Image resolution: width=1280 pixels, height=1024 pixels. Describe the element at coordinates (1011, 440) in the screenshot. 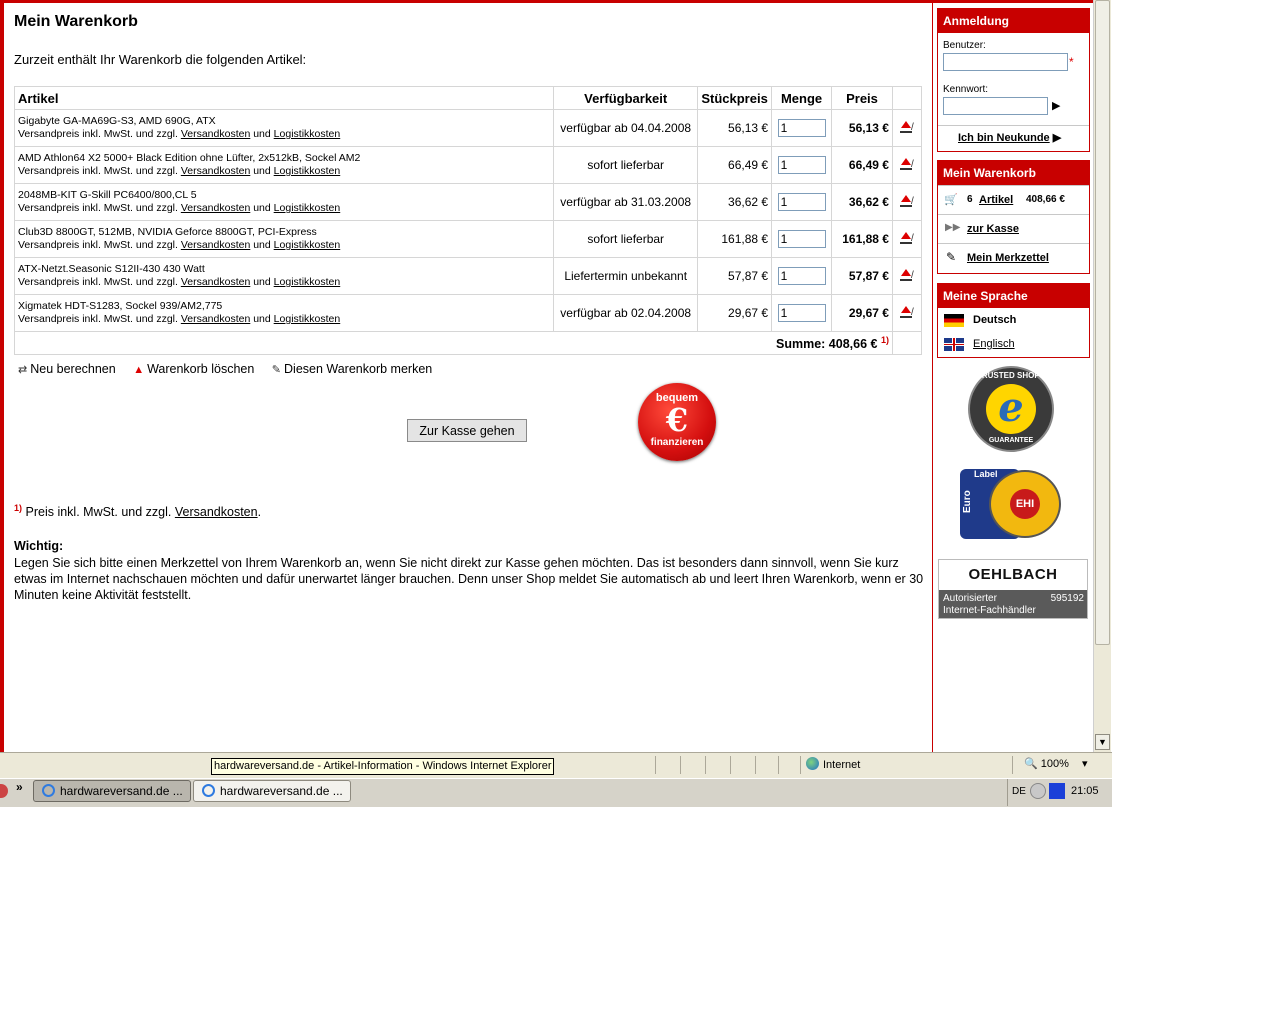

I see `trusted-shops-bottom: GUARANTEE` at that location.